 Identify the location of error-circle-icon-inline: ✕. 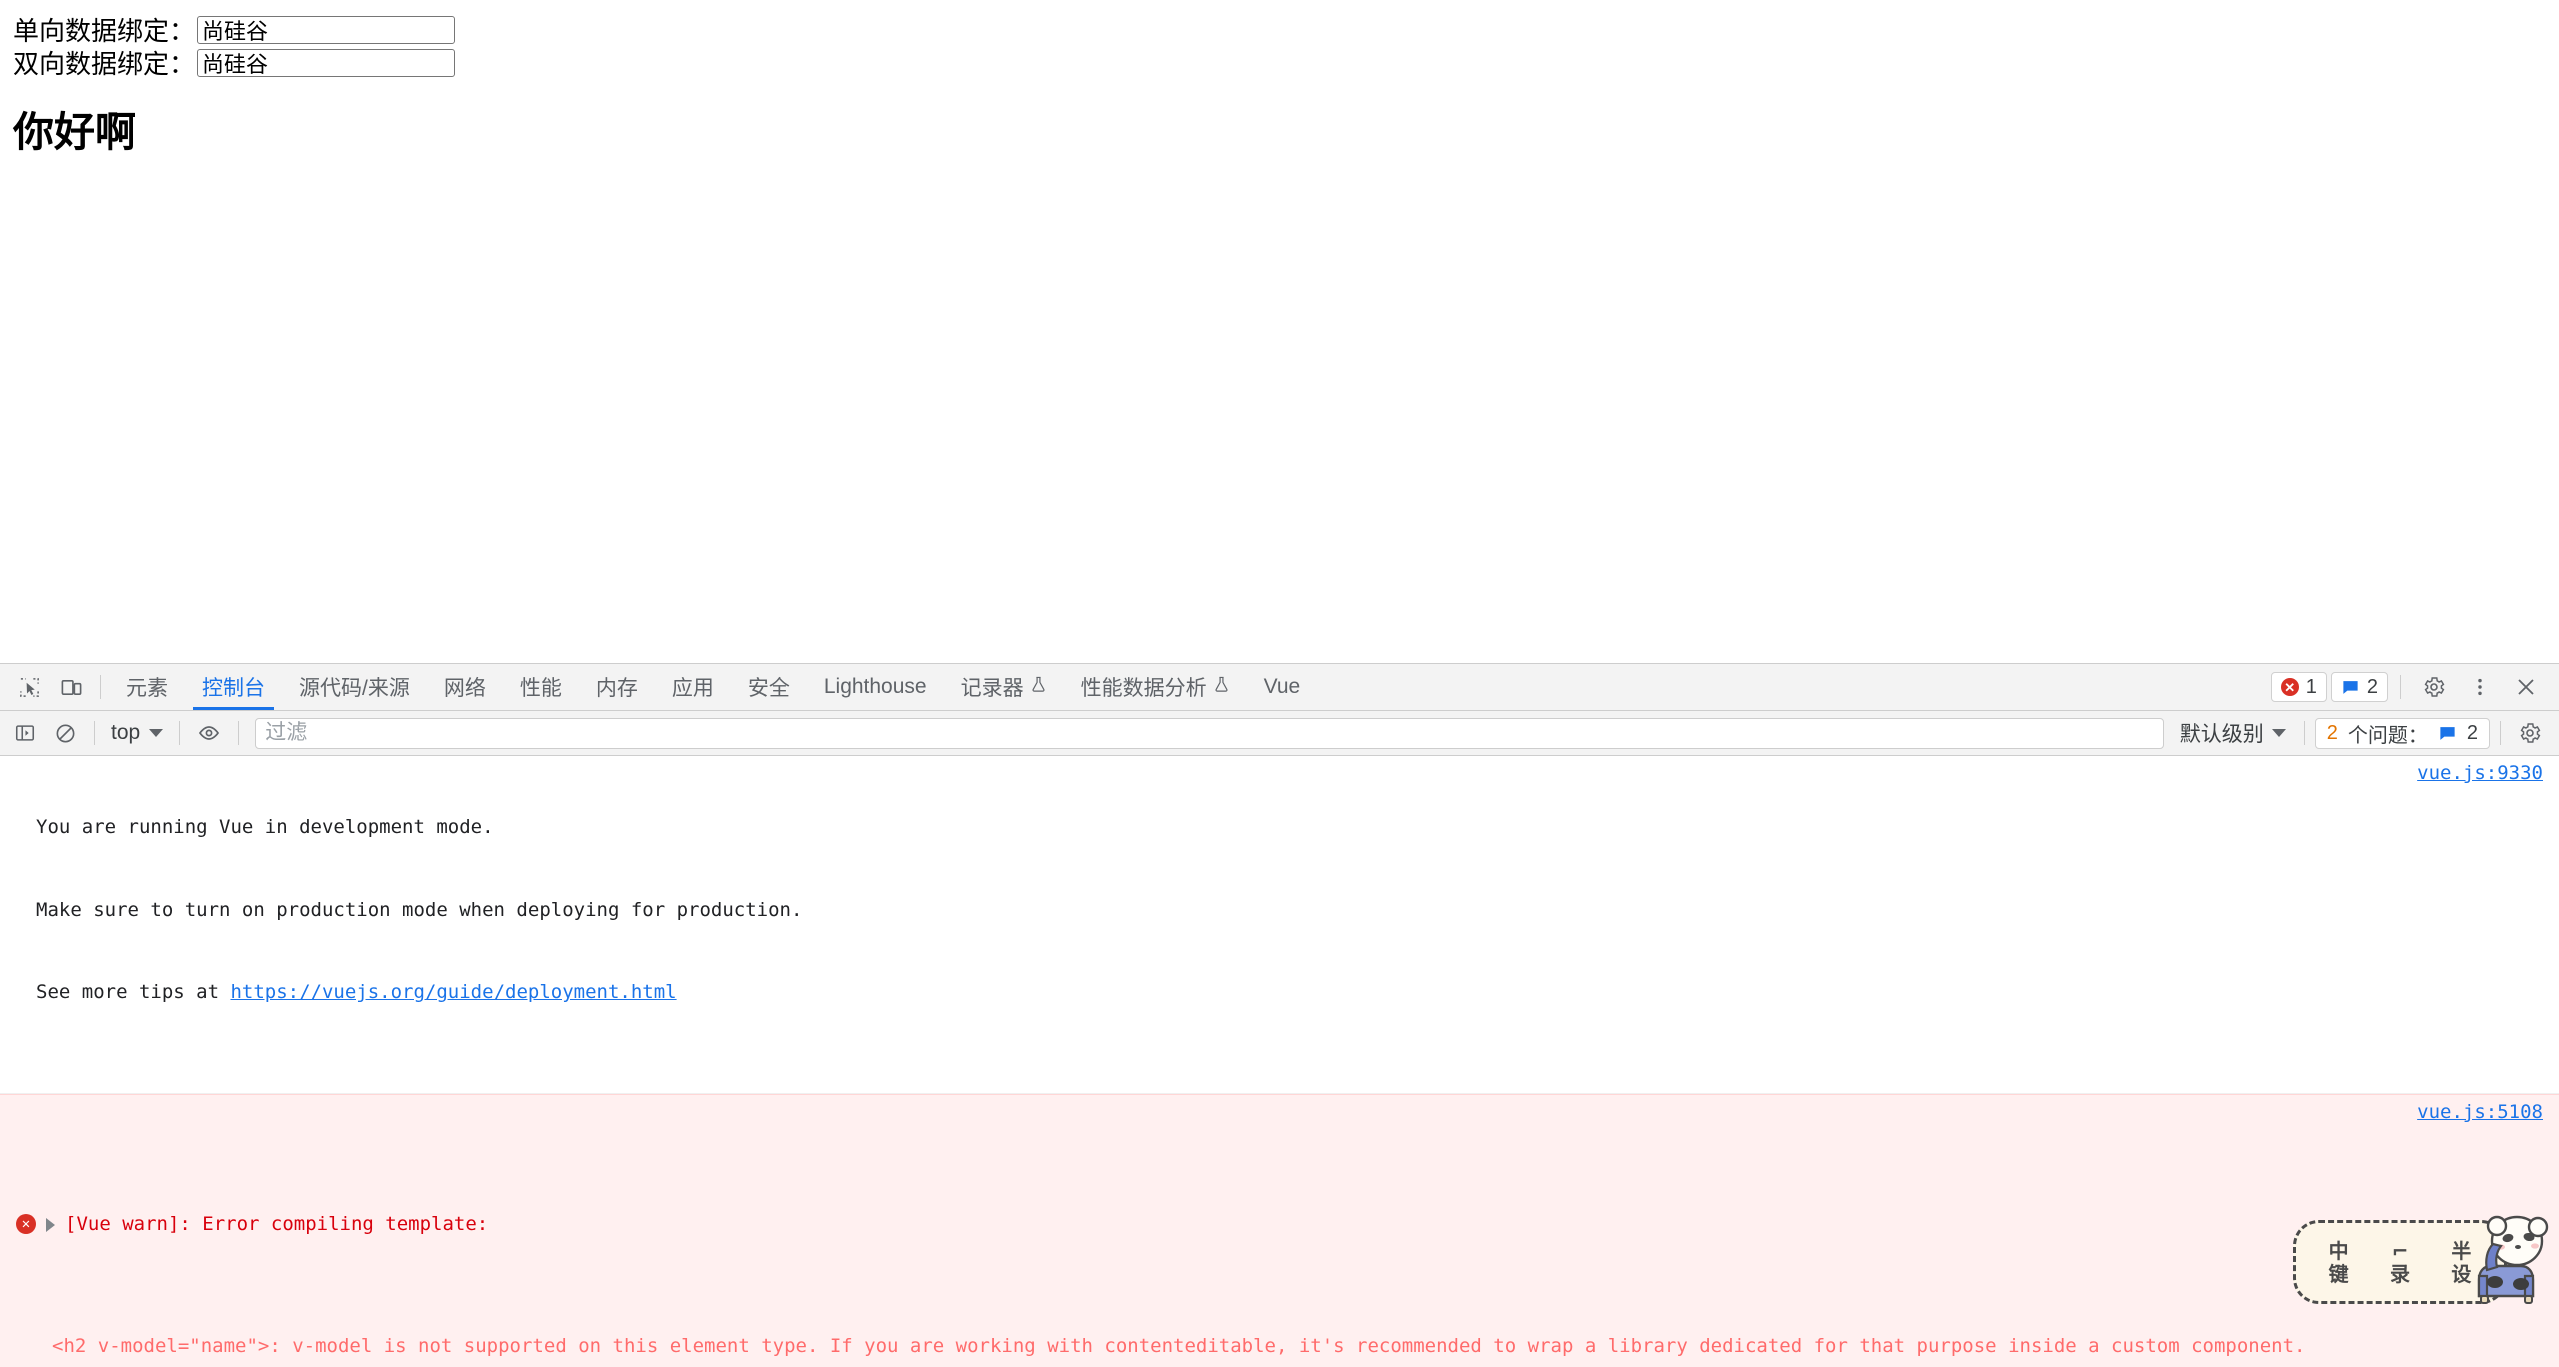
(26, 1223).